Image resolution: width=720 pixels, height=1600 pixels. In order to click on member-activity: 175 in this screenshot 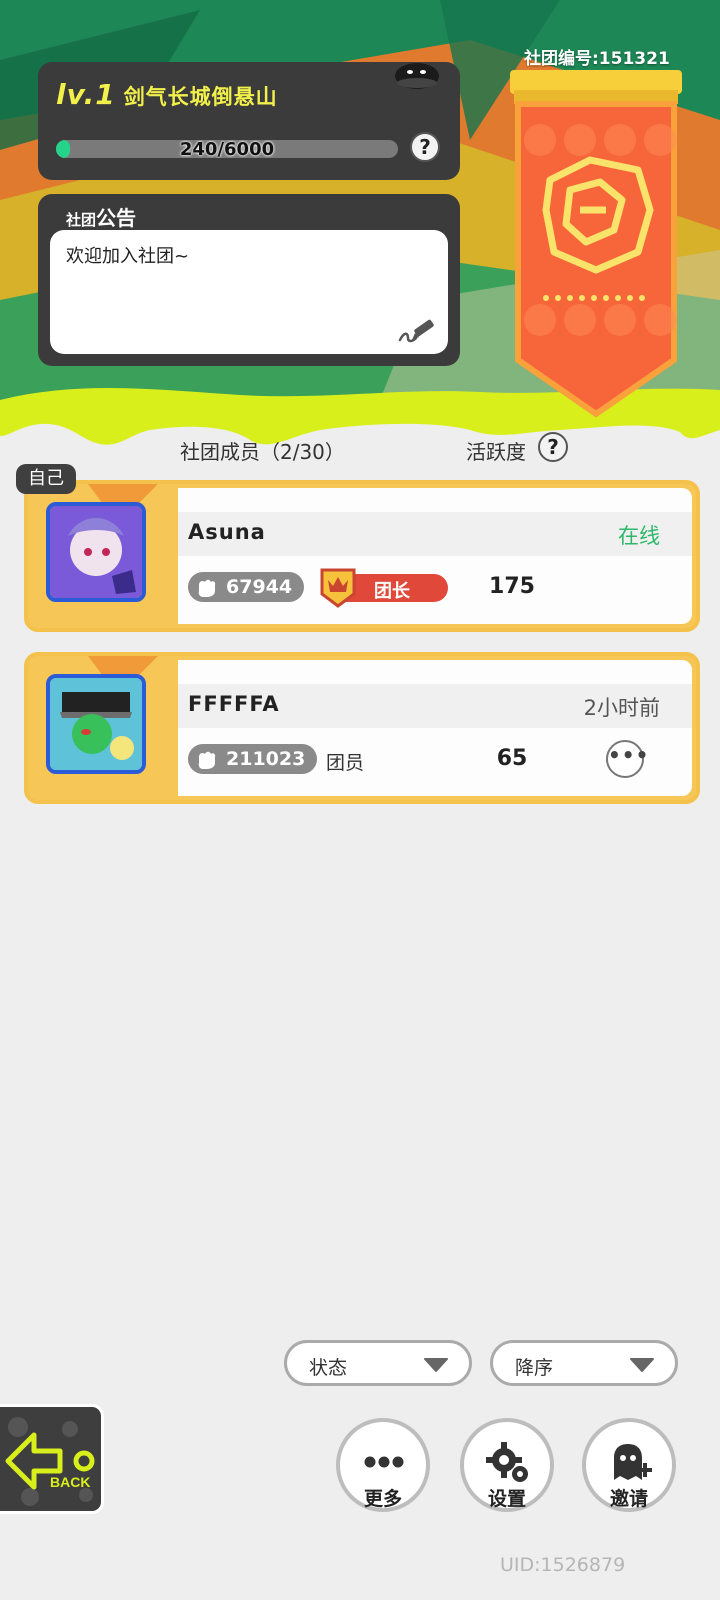, I will do `click(512, 586)`.